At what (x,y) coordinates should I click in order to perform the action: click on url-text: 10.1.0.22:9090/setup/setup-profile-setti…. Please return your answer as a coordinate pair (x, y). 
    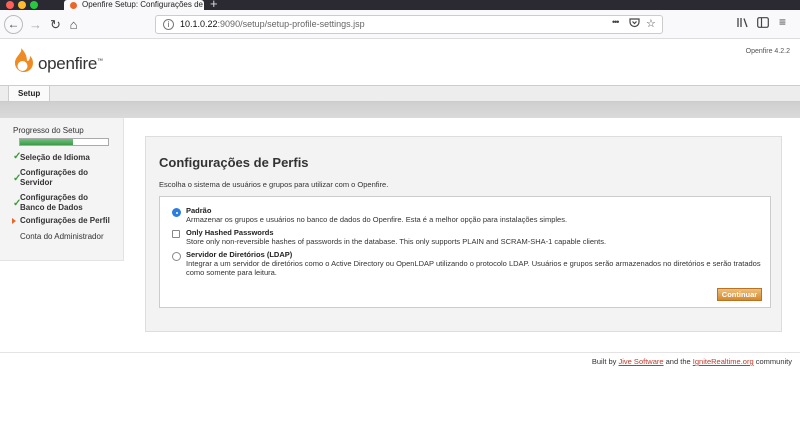
    Looking at the image, I should click on (272, 24).